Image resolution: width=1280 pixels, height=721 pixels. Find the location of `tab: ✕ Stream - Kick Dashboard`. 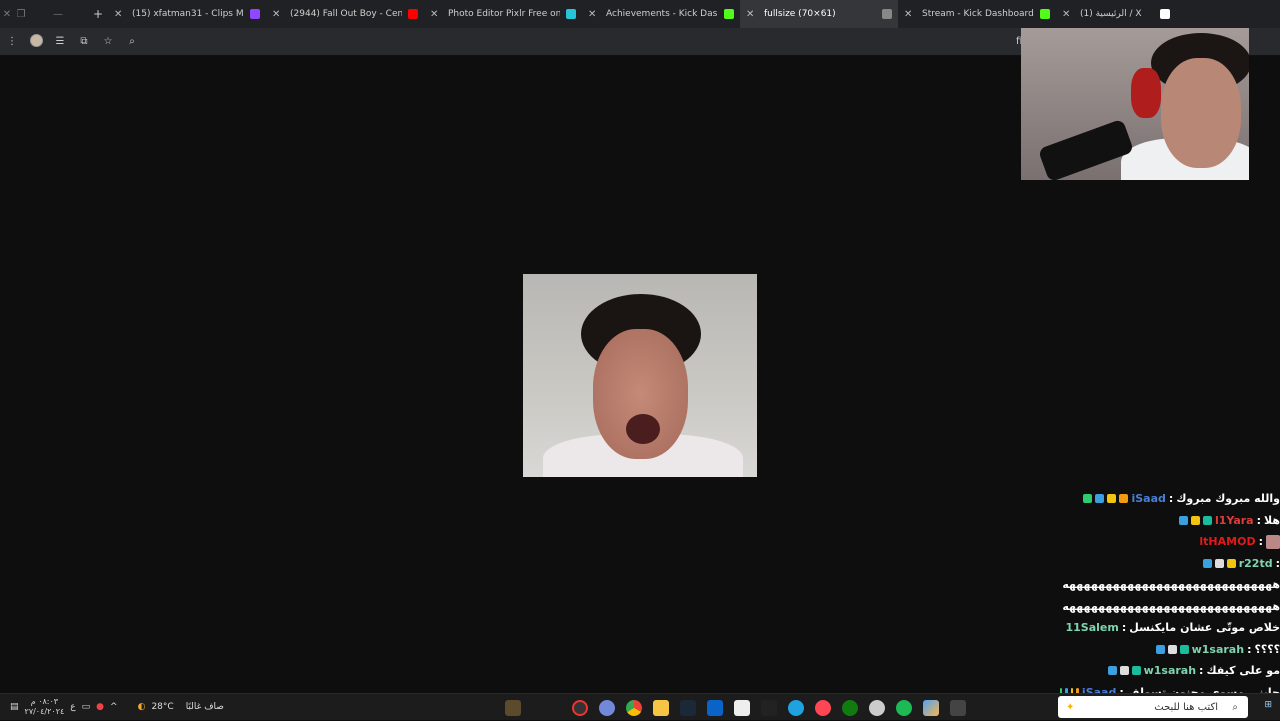

tab: ✕ Stream - Kick Dashboard is located at coordinates (977, 14).